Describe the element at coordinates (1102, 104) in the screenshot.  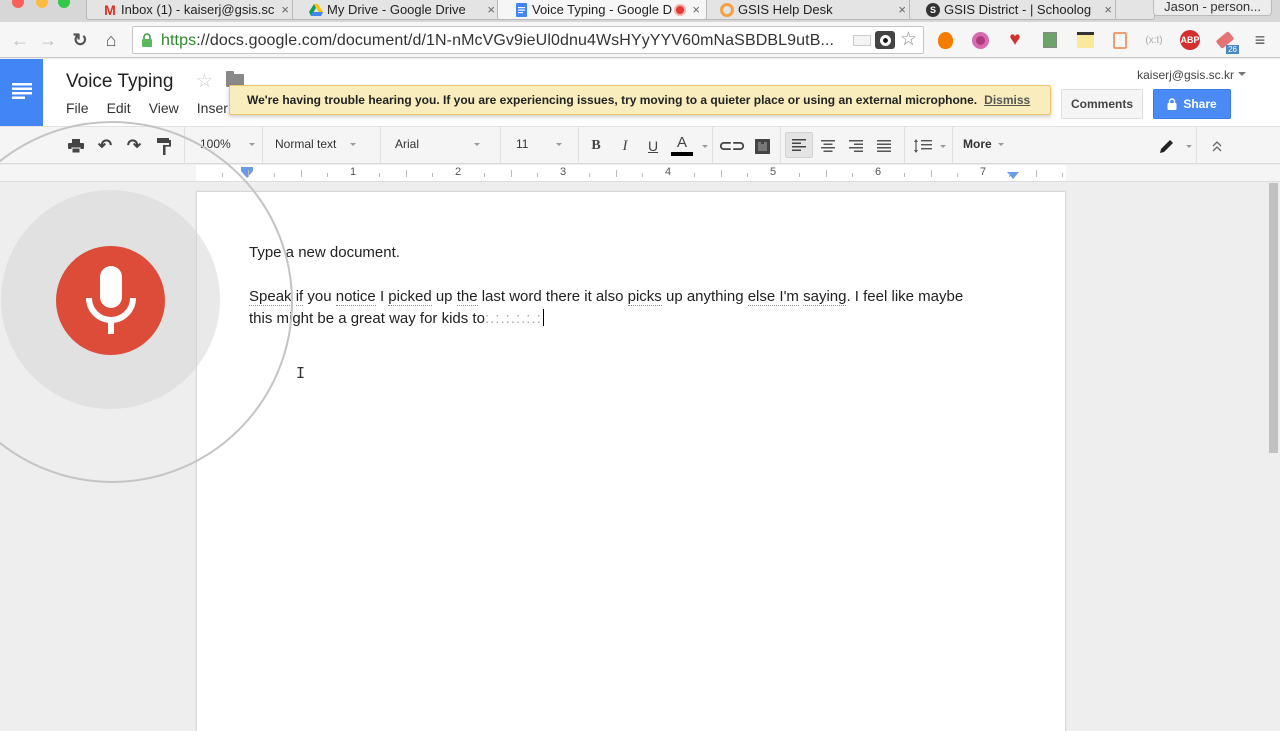
I see `comments-button: Comments` at that location.